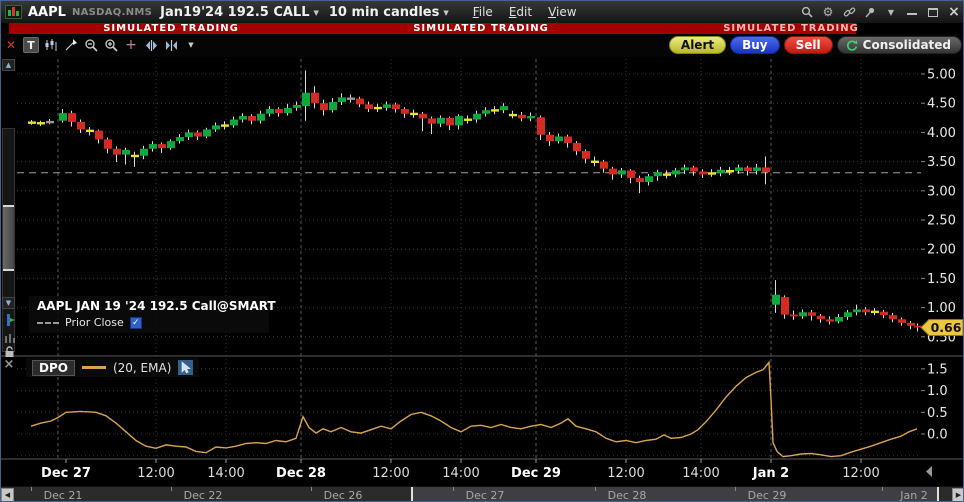  I want to click on prior-close-checkbox: ✓, so click(135, 322).